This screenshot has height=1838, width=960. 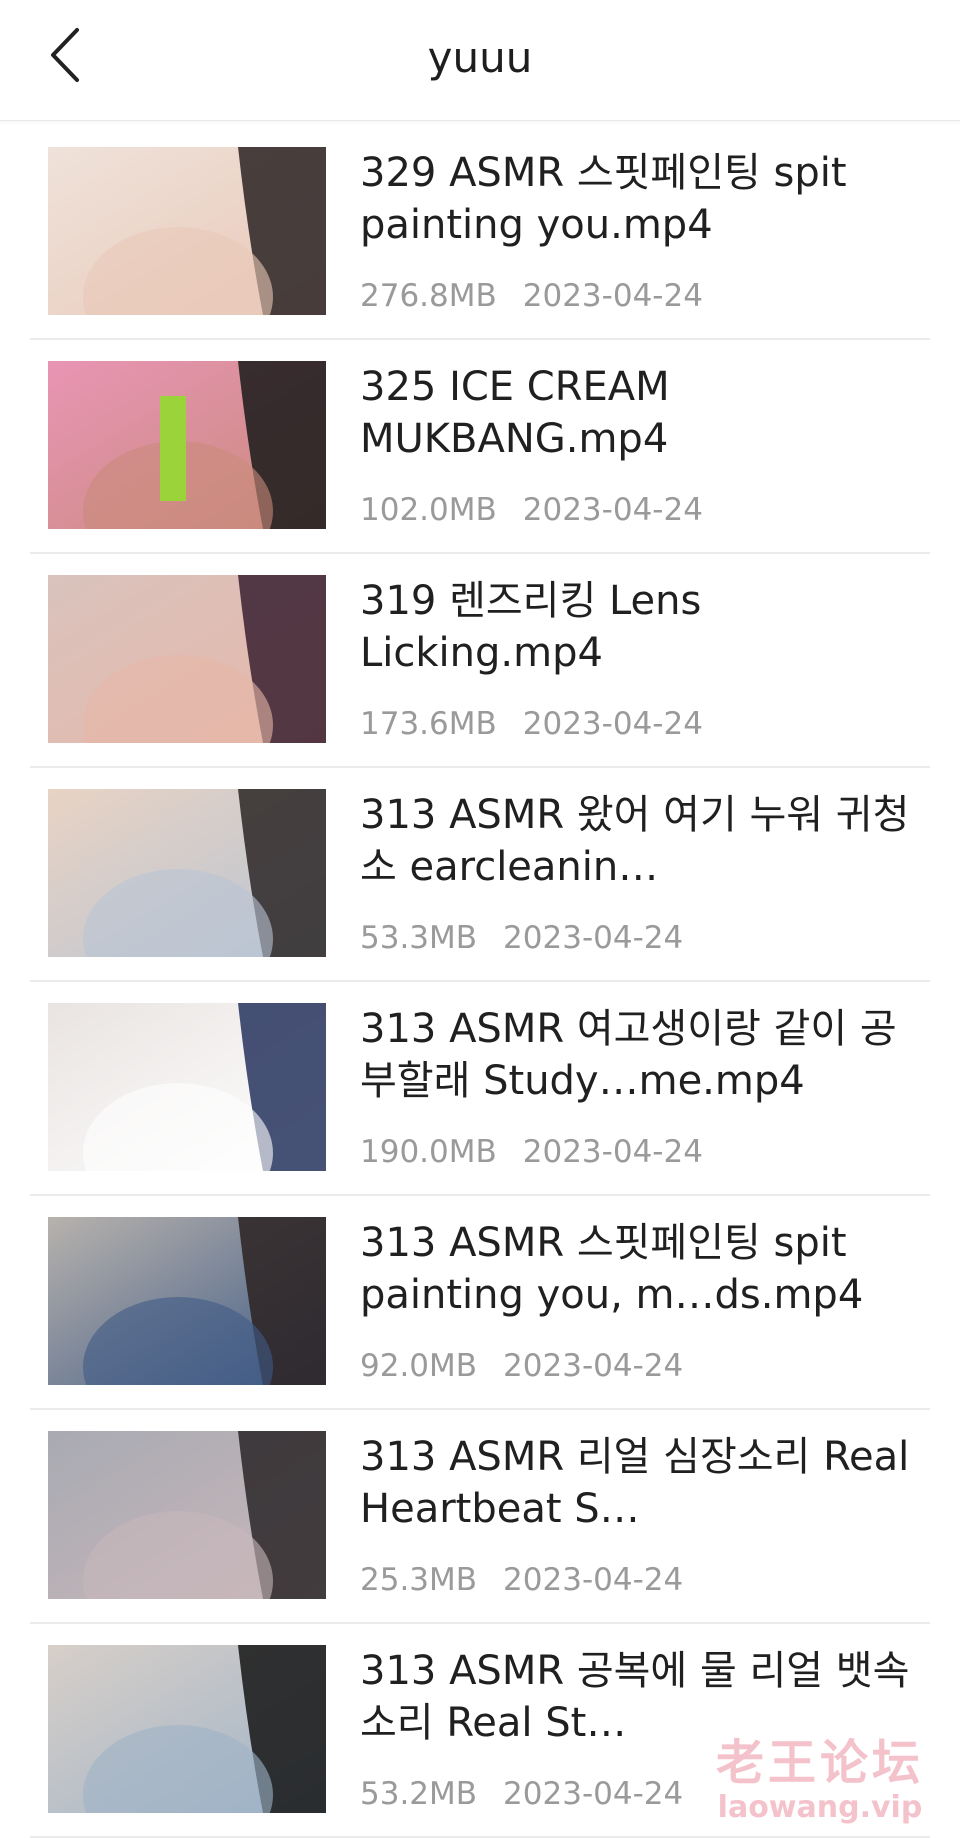 What do you see at coordinates (419, 1580) in the screenshot?
I see `file-size: 25.3MB` at bounding box center [419, 1580].